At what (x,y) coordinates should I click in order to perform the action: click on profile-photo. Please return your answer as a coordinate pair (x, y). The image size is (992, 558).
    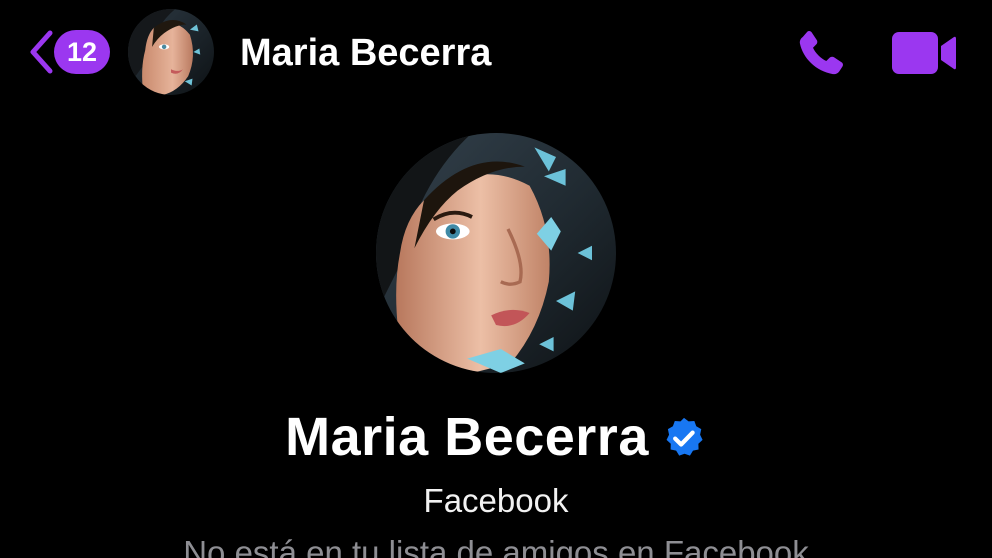
    Looking at the image, I should click on (496, 253).